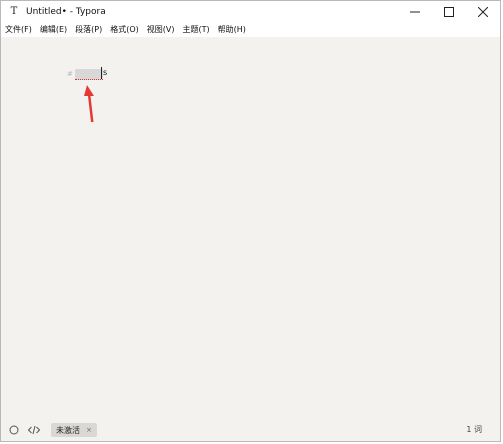  I want to click on window-controls, so click(449, 12).